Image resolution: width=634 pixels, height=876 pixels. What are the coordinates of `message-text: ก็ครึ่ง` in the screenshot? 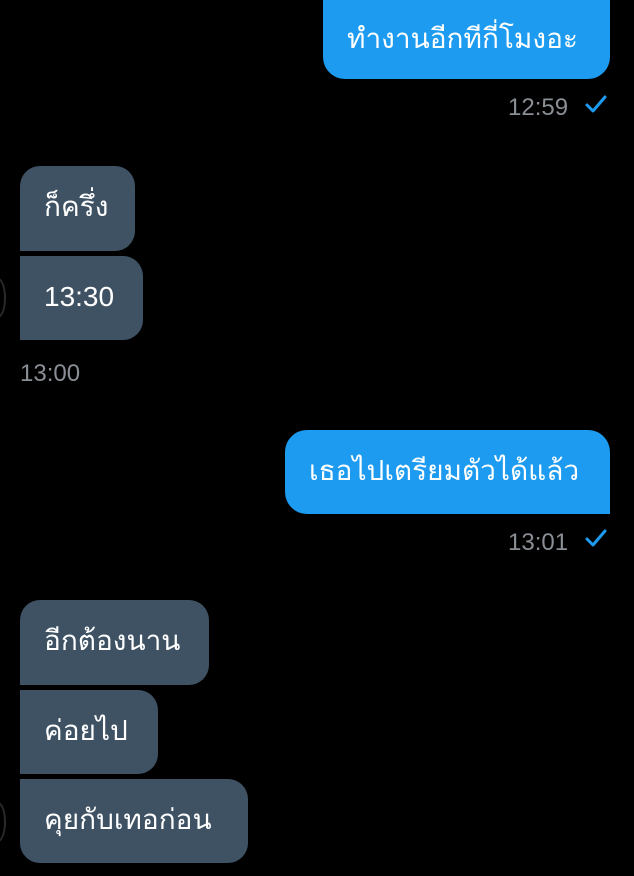 It's located at (76, 206).